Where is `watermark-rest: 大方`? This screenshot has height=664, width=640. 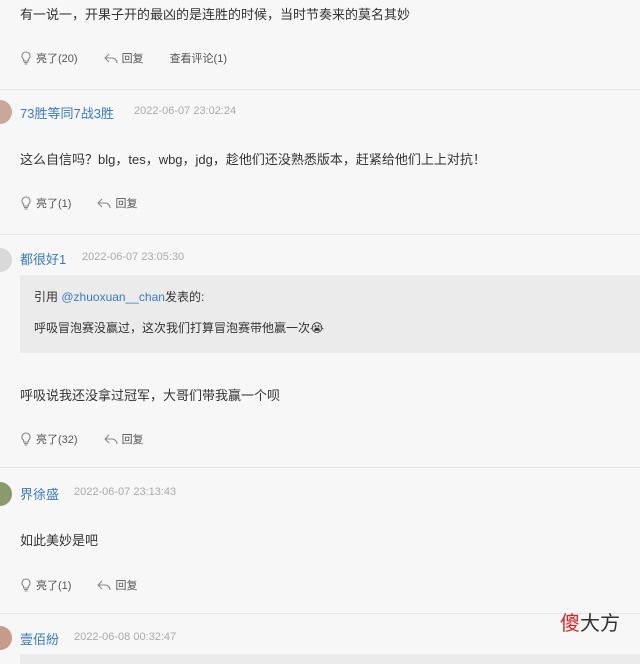 watermark-rest: 大方 is located at coordinates (600, 624).